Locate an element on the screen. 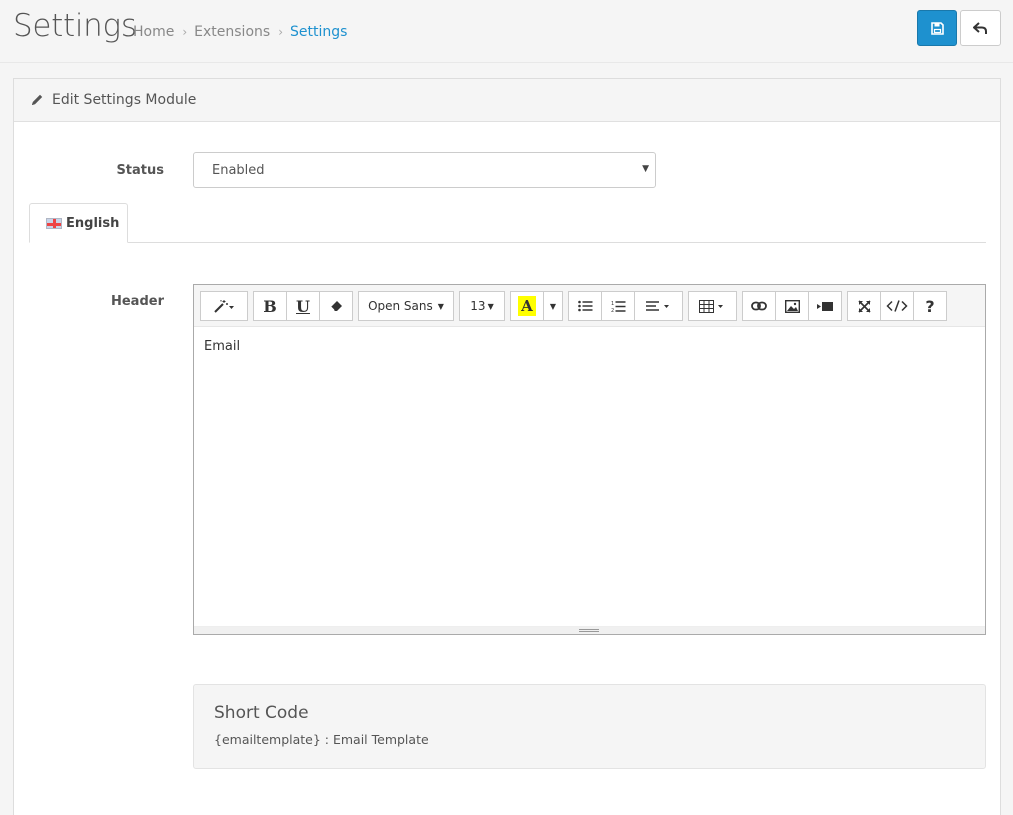  table-icon is located at coordinates (711, 306).